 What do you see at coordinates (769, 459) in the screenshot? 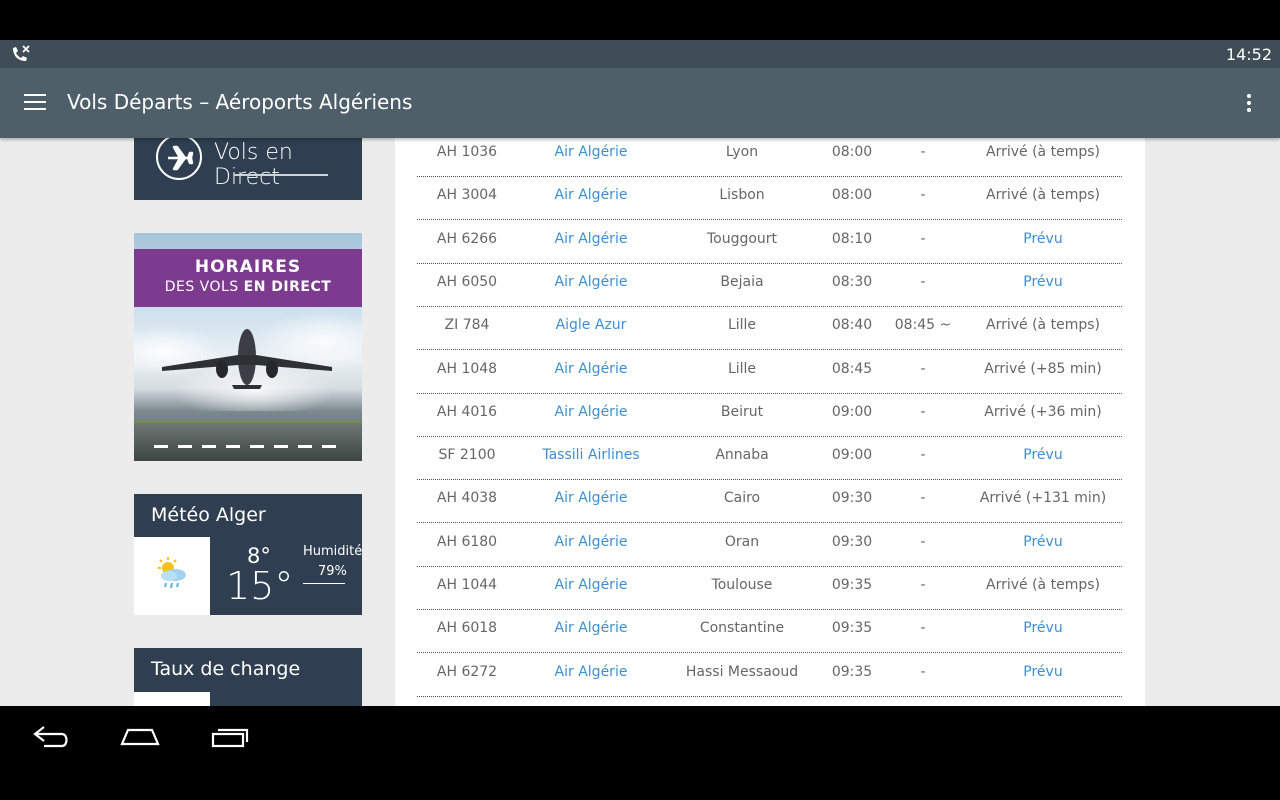
I see `flight-row: SF 2100 Tassili Airlines Annaba 09:00 - Prévu` at bounding box center [769, 459].